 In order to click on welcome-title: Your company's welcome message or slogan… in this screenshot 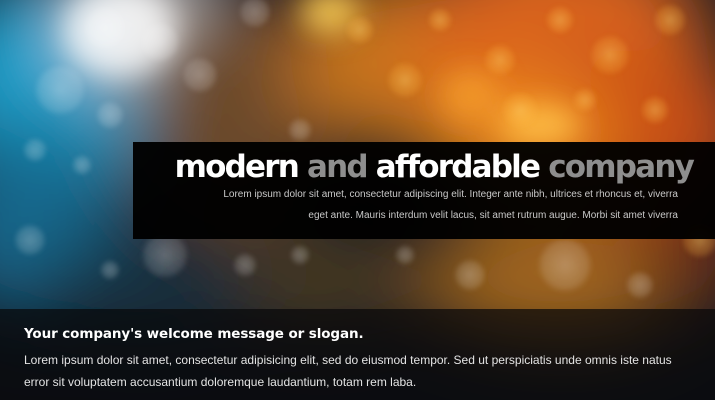, I will do `click(194, 334)`.